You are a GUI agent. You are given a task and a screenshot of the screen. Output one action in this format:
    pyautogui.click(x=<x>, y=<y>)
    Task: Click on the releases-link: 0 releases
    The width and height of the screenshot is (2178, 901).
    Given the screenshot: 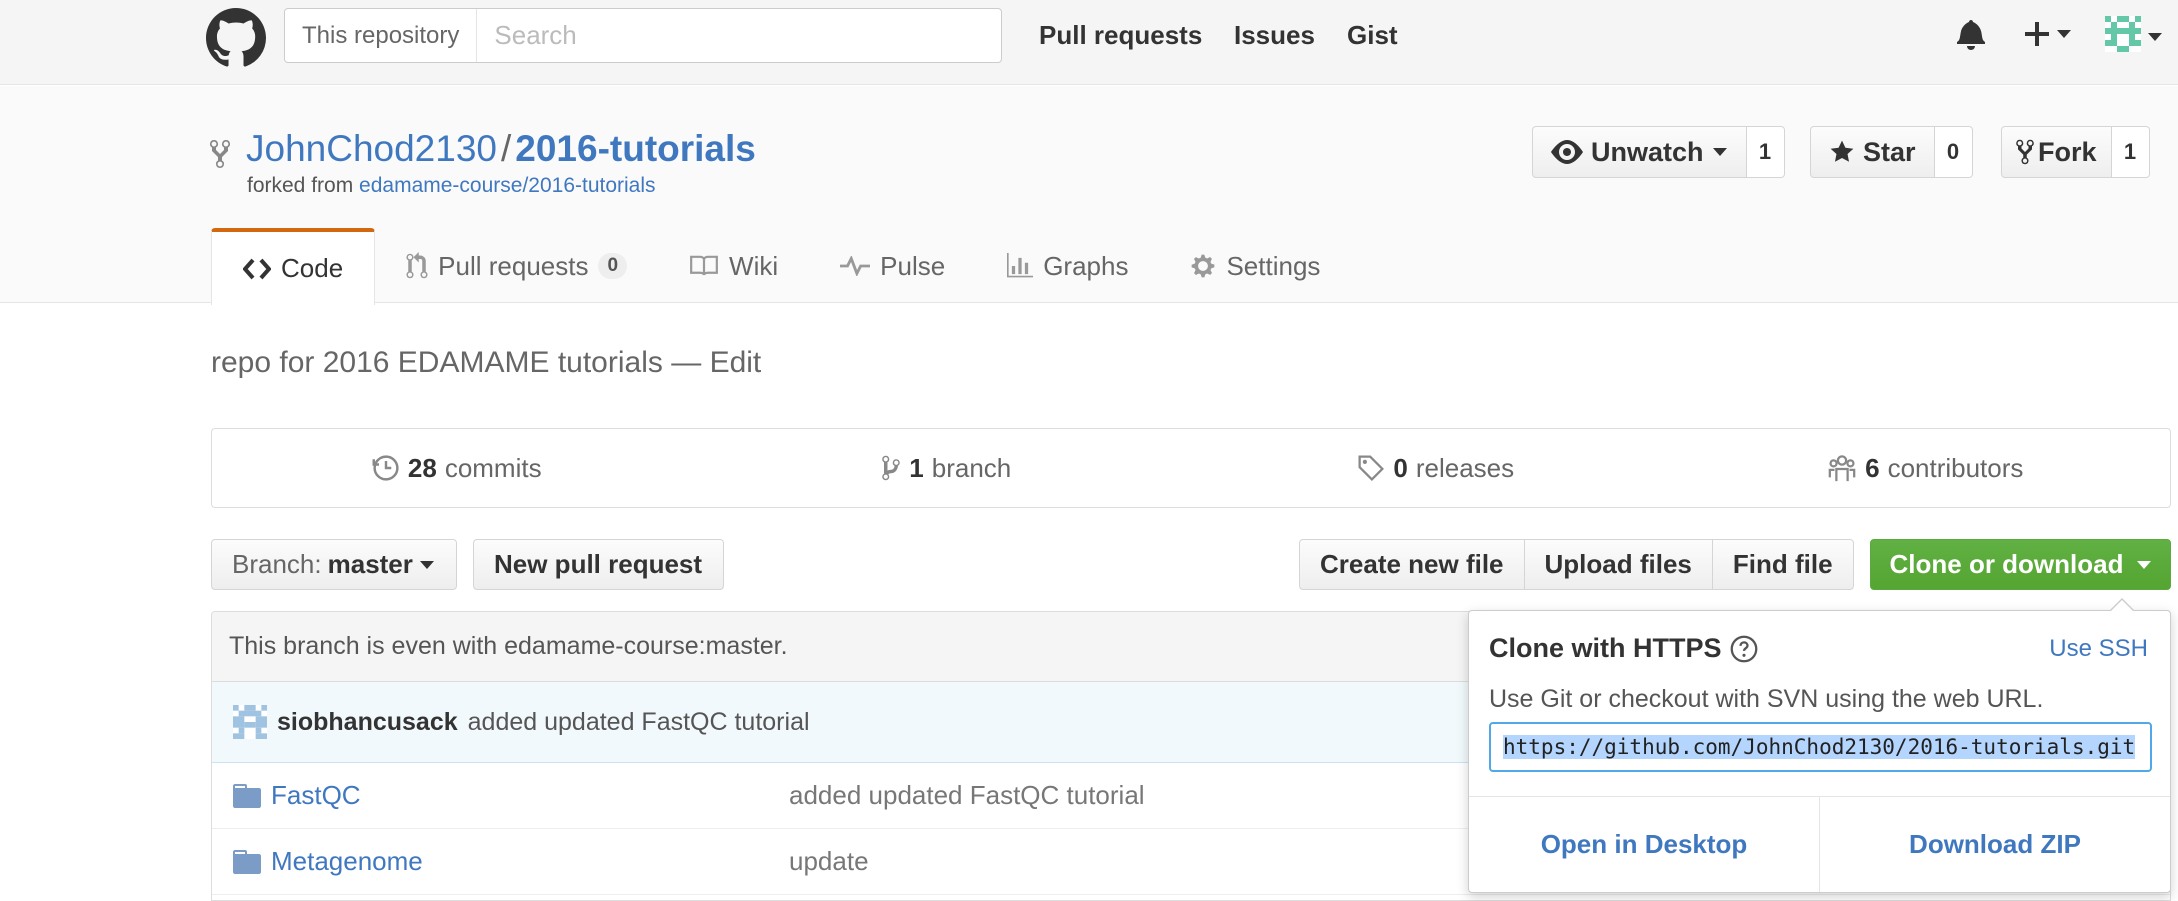 What is the action you would take?
    pyautogui.click(x=1436, y=468)
    